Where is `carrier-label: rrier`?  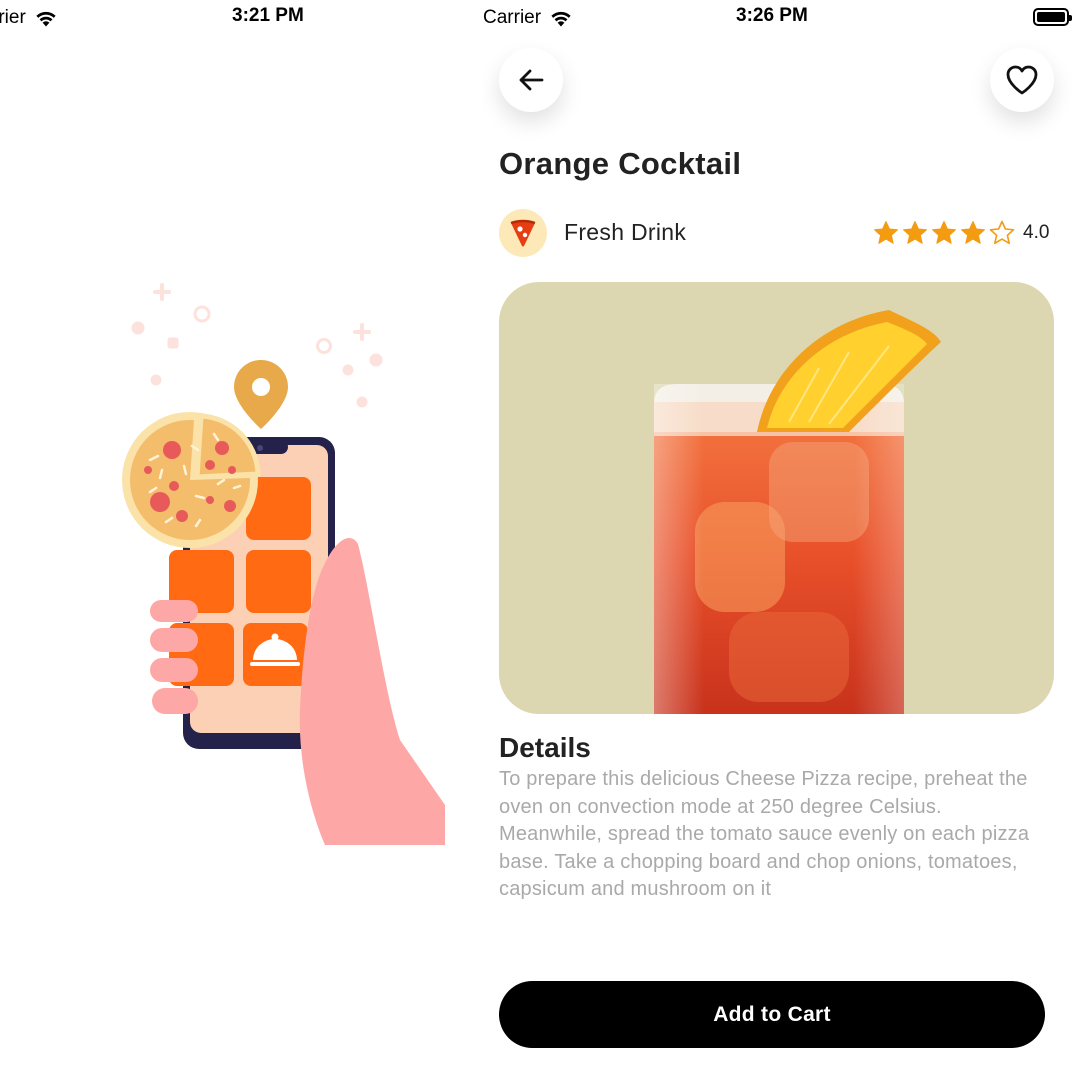 carrier-label: rrier is located at coordinates (13, 17).